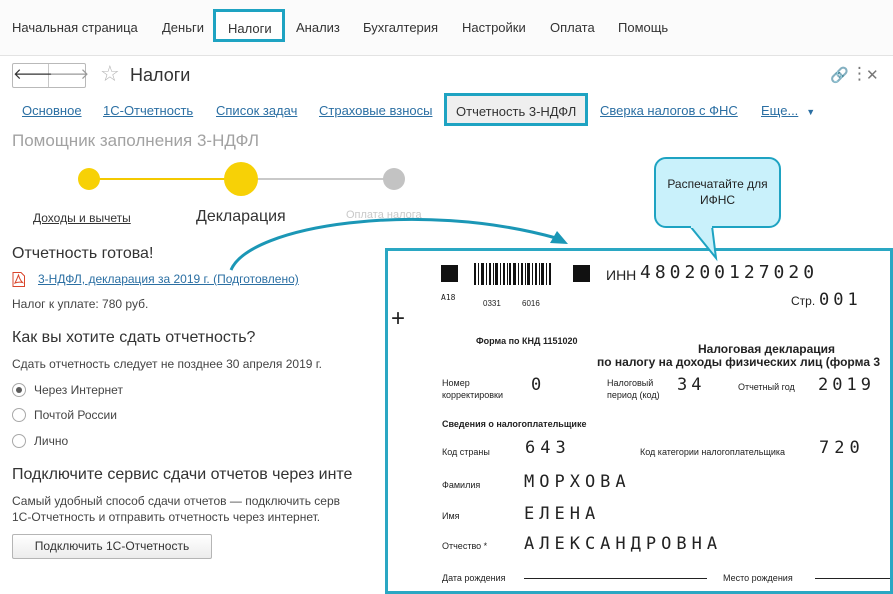 The width and height of the screenshot is (893, 594). I want to click on callout-tail-join, so click(701, 225).